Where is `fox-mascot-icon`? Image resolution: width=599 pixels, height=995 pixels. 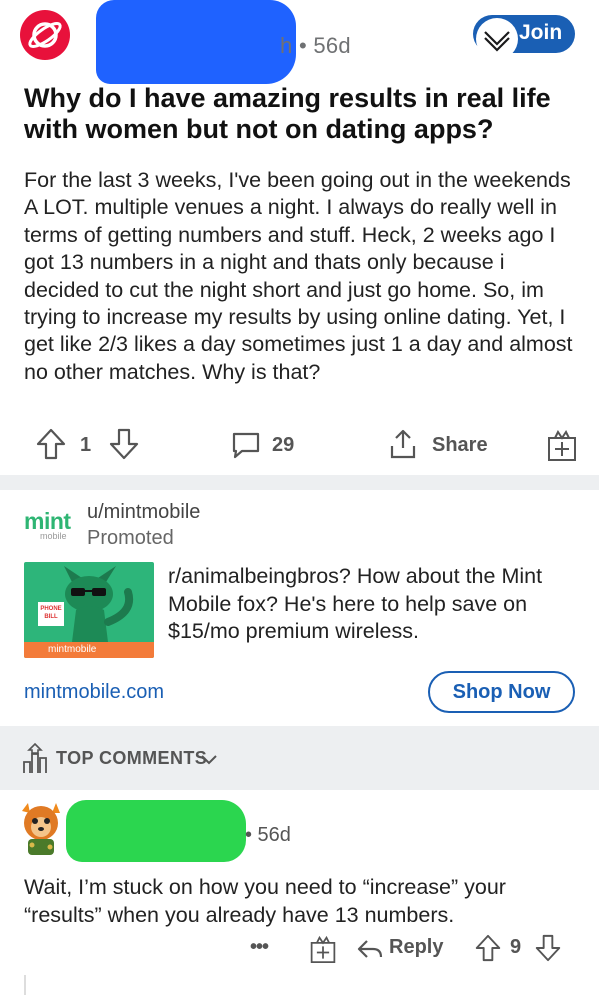
fox-mascot-icon is located at coordinates (85, 604).